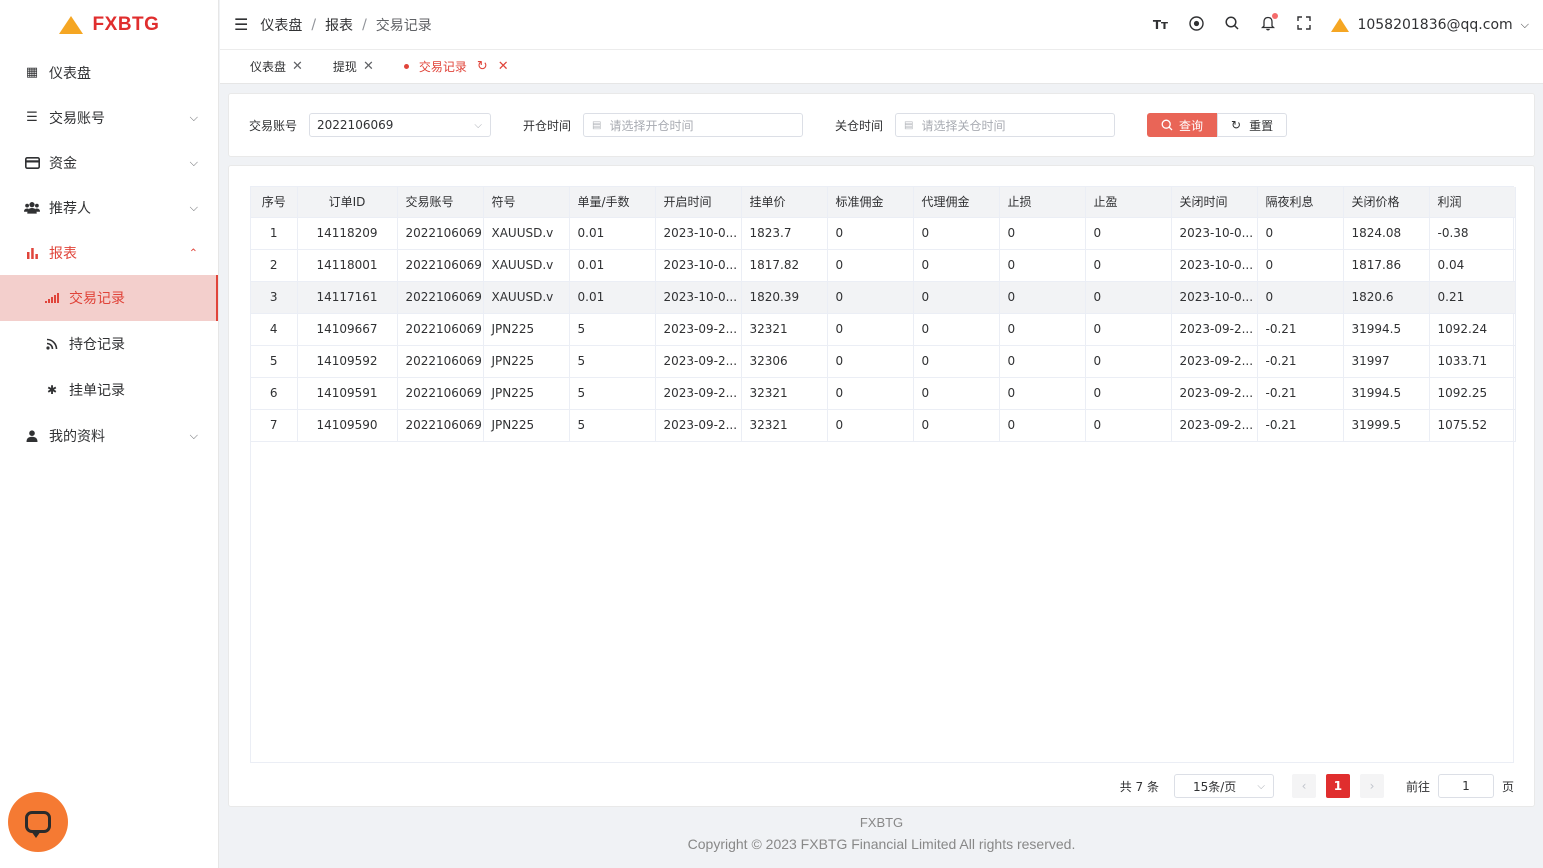 This screenshot has width=1543, height=868. What do you see at coordinates (1269, 23) in the screenshot?
I see `bell-icon` at bounding box center [1269, 23].